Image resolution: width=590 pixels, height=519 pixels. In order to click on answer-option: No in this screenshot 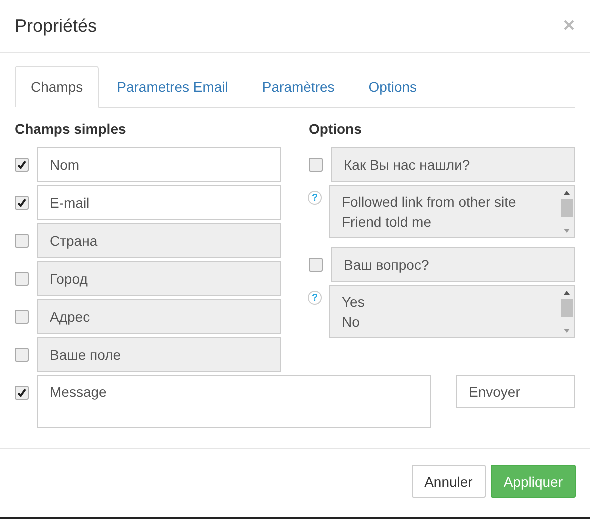, I will do `click(445, 322)`.